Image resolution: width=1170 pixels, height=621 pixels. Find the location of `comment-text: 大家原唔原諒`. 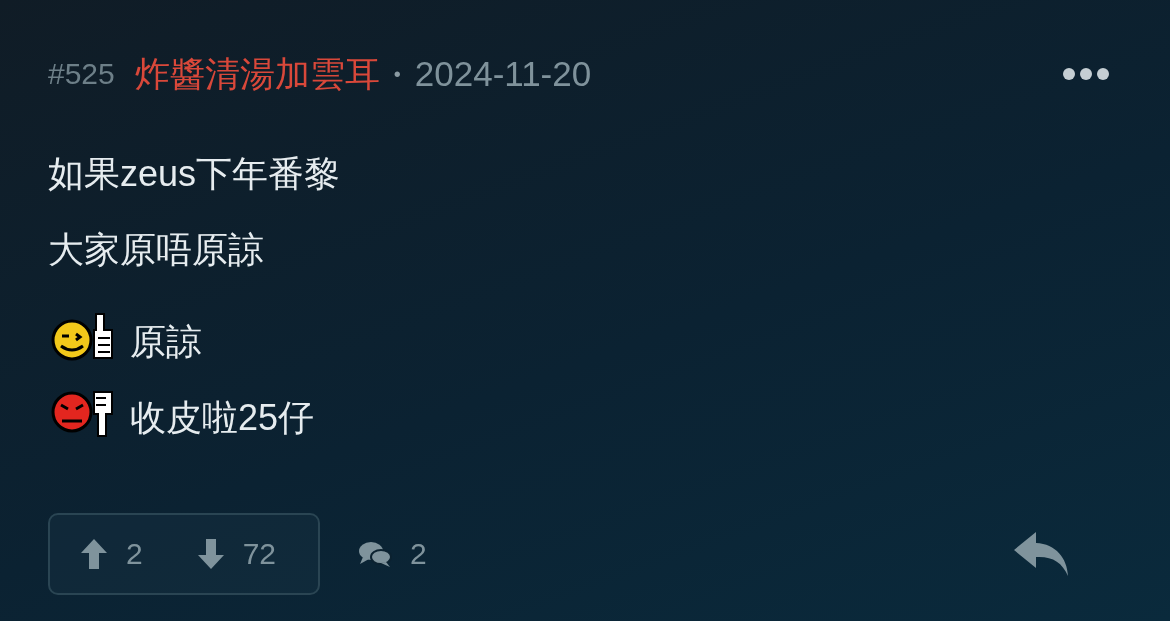

comment-text: 大家原唔原諒 is located at coordinates (156, 250).